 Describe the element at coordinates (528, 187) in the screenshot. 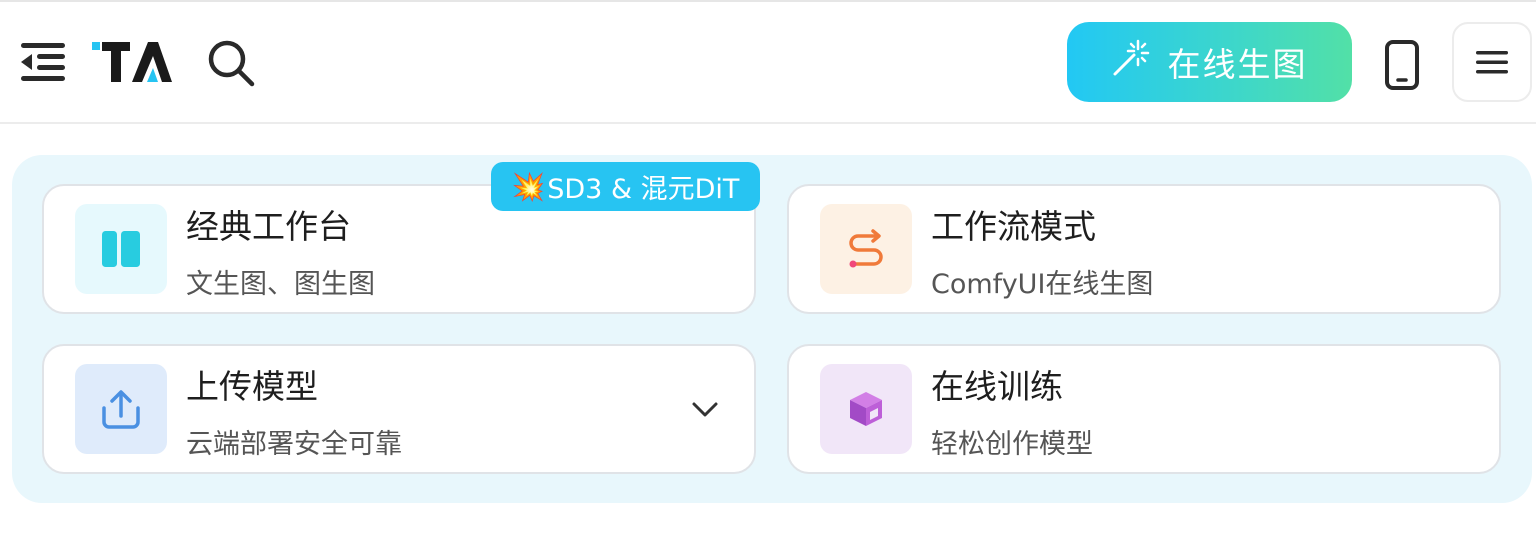

I see `explosion-icon: 💥` at that location.